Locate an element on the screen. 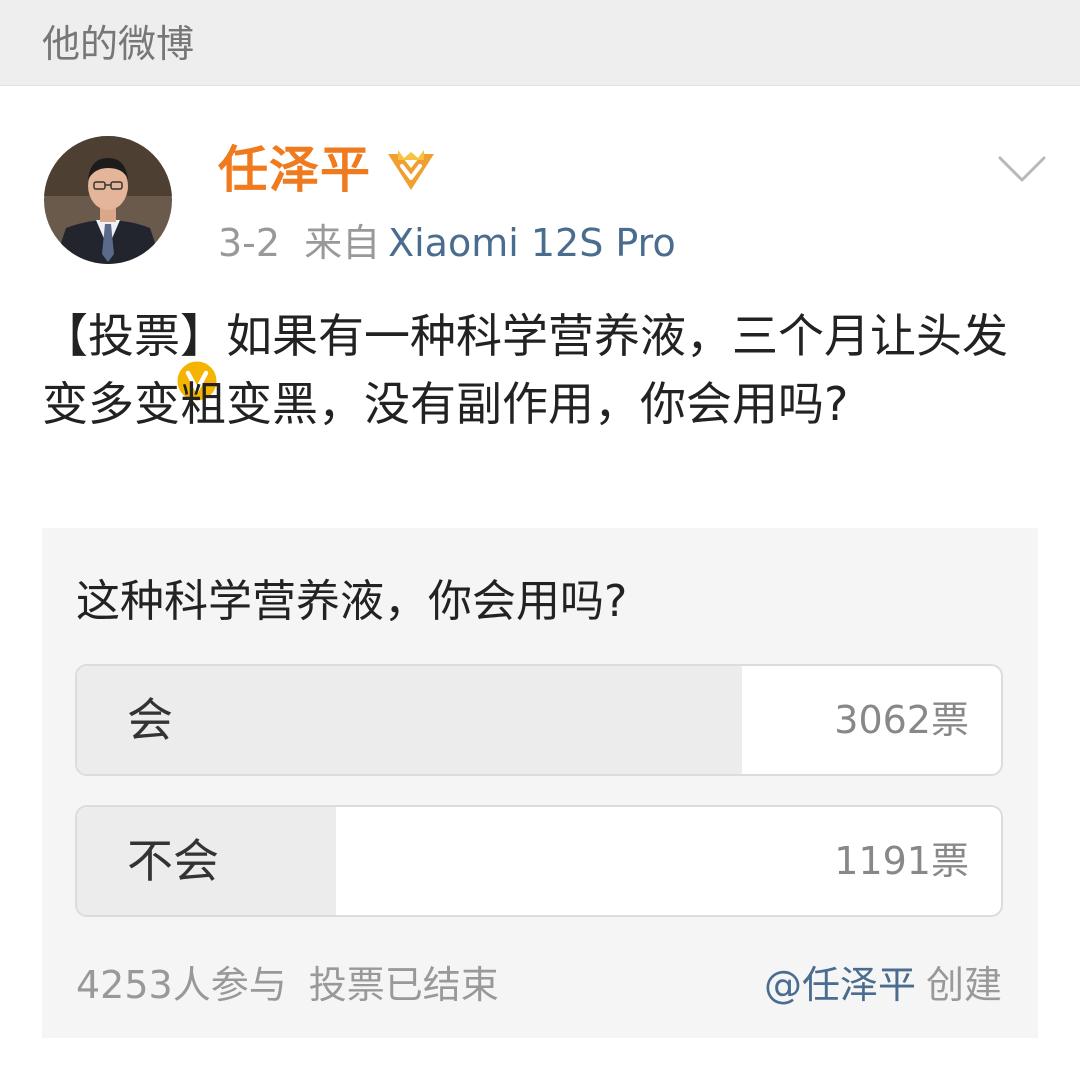  vip-crown-icon is located at coordinates (411, 170).